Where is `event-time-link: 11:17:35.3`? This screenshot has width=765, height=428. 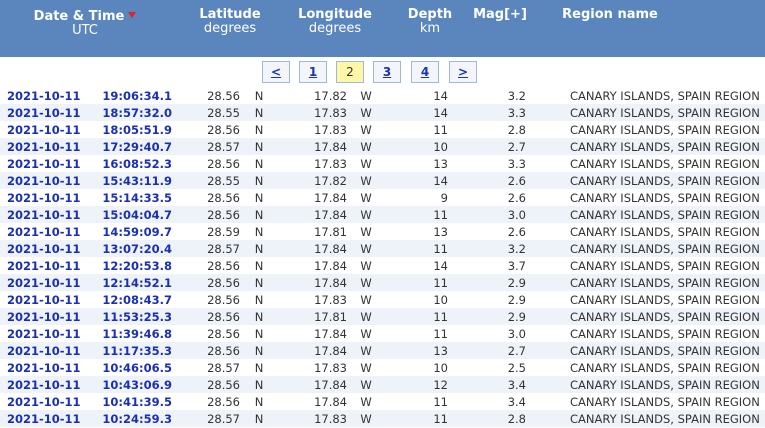 event-time-link: 11:17:35.3 is located at coordinates (137, 350).